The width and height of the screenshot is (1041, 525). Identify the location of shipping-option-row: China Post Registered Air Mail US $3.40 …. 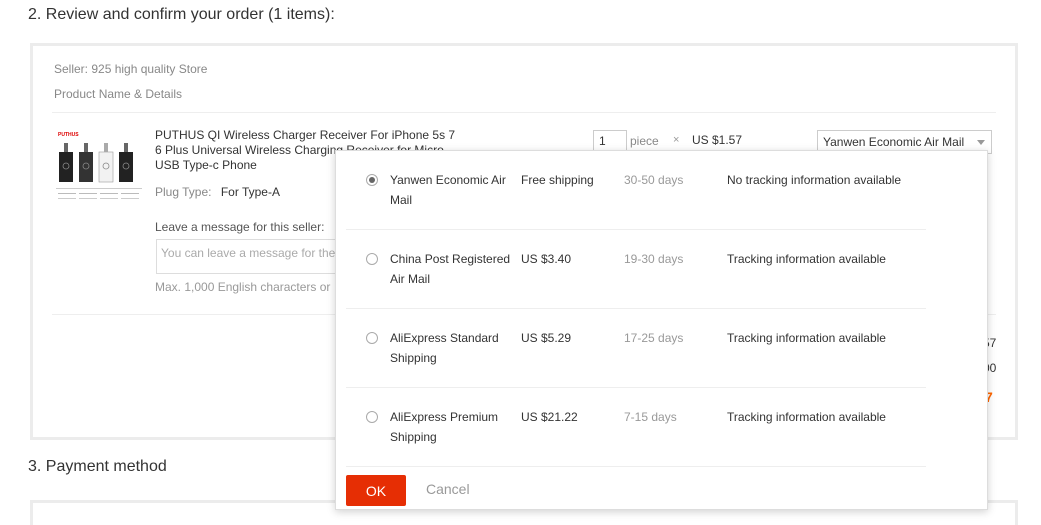
(636, 269).